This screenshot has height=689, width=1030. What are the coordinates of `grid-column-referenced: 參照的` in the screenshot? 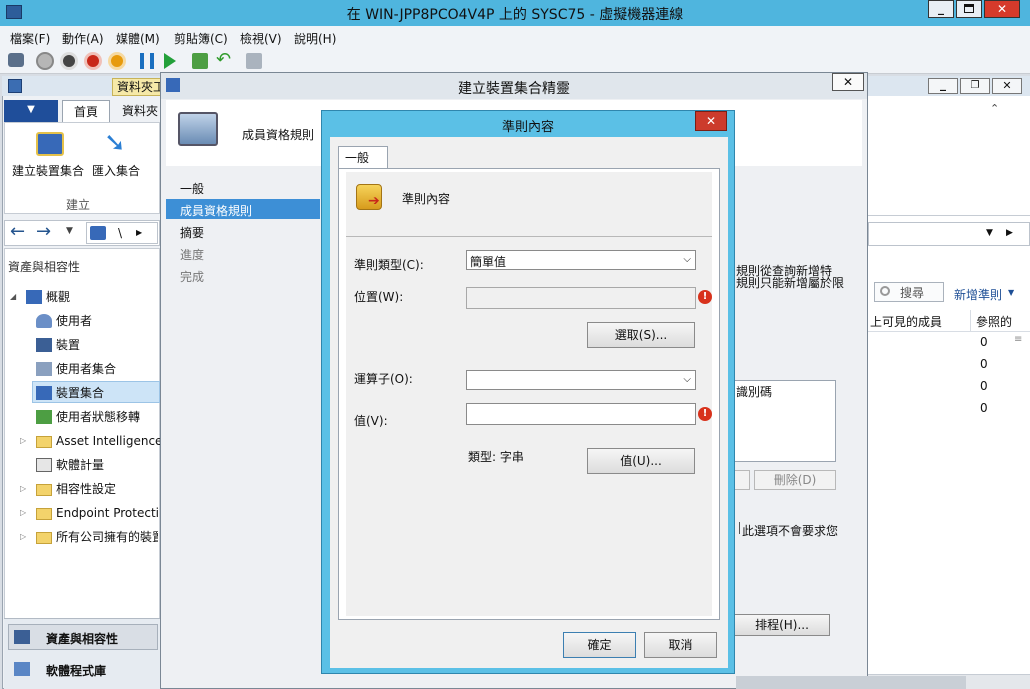 It's located at (994, 321).